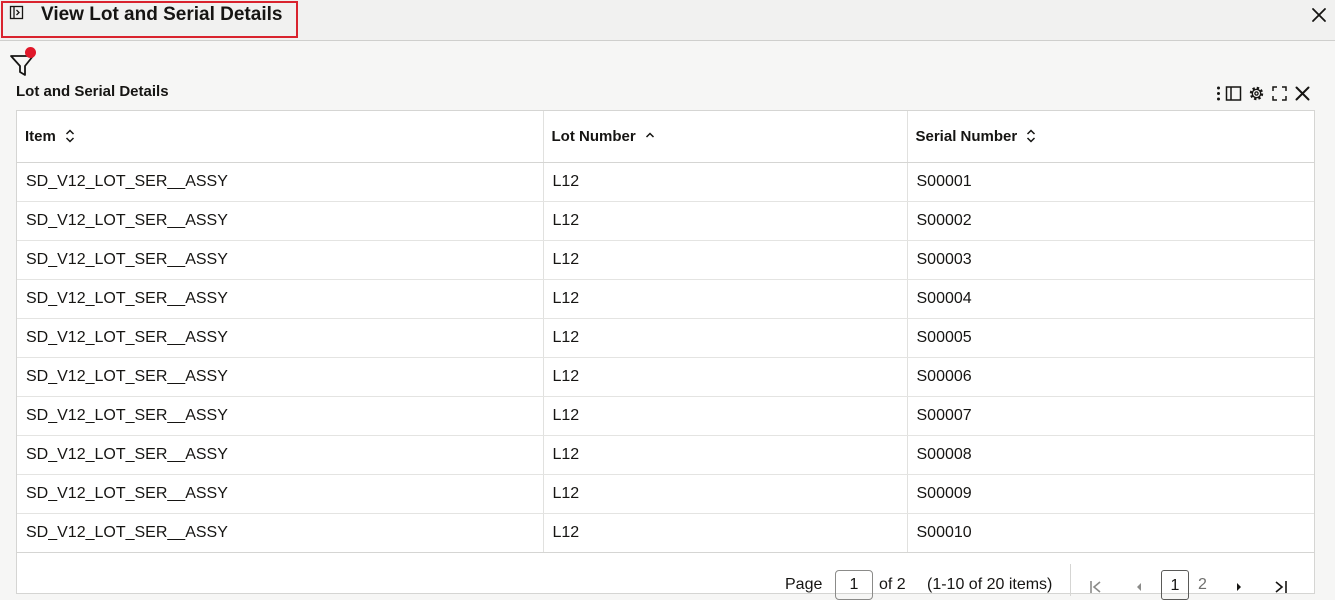 Image resolution: width=1335 pixels, height=600 pixels. What do you see at coordinates (1233, 93) in the screenshot?
I see `panel-toggle-icon` at bounding box center [1233, 93].